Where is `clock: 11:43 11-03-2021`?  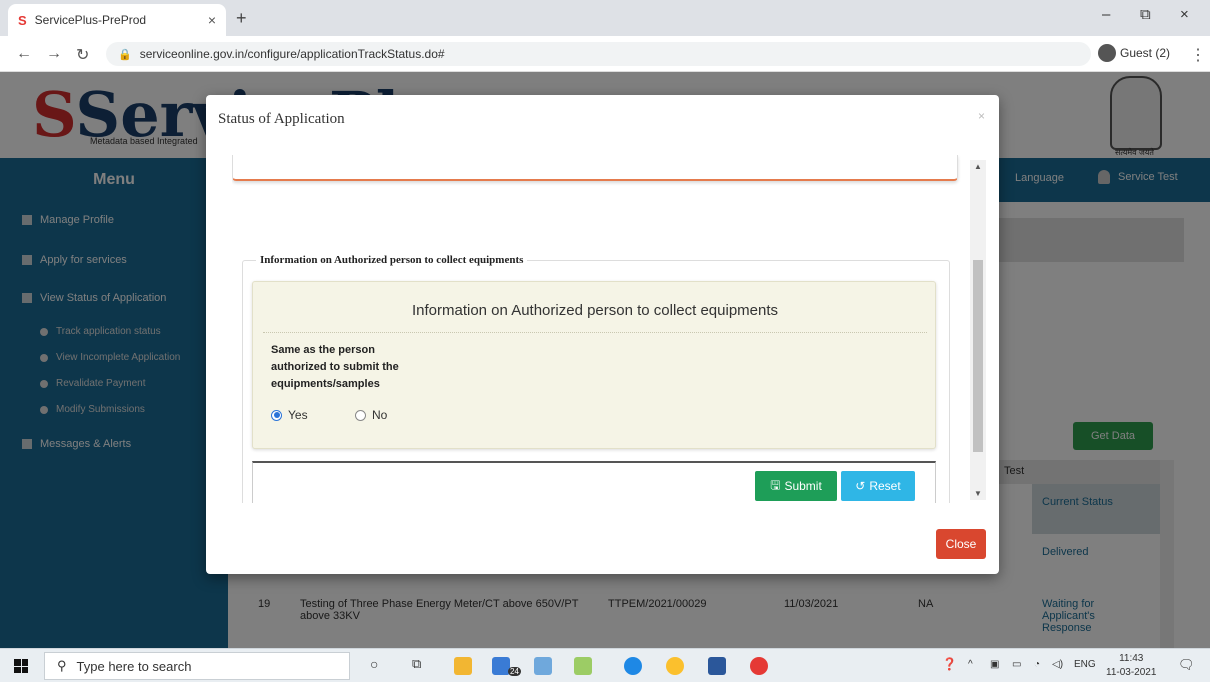 clock: 11:43 11-03-2021 is located at coordinates (1131, 666).